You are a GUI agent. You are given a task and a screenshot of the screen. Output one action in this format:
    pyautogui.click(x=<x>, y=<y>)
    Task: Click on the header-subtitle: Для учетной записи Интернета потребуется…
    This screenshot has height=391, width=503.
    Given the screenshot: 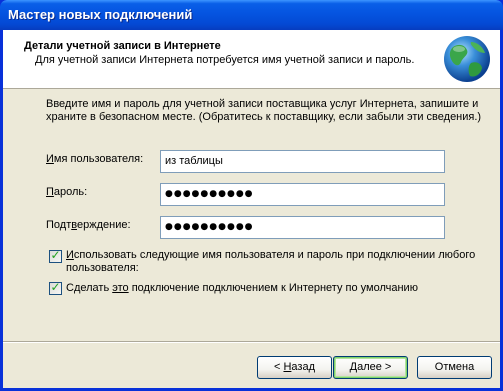 What is the action you would take?
    pyautogui.click(x=225, y=60)
    